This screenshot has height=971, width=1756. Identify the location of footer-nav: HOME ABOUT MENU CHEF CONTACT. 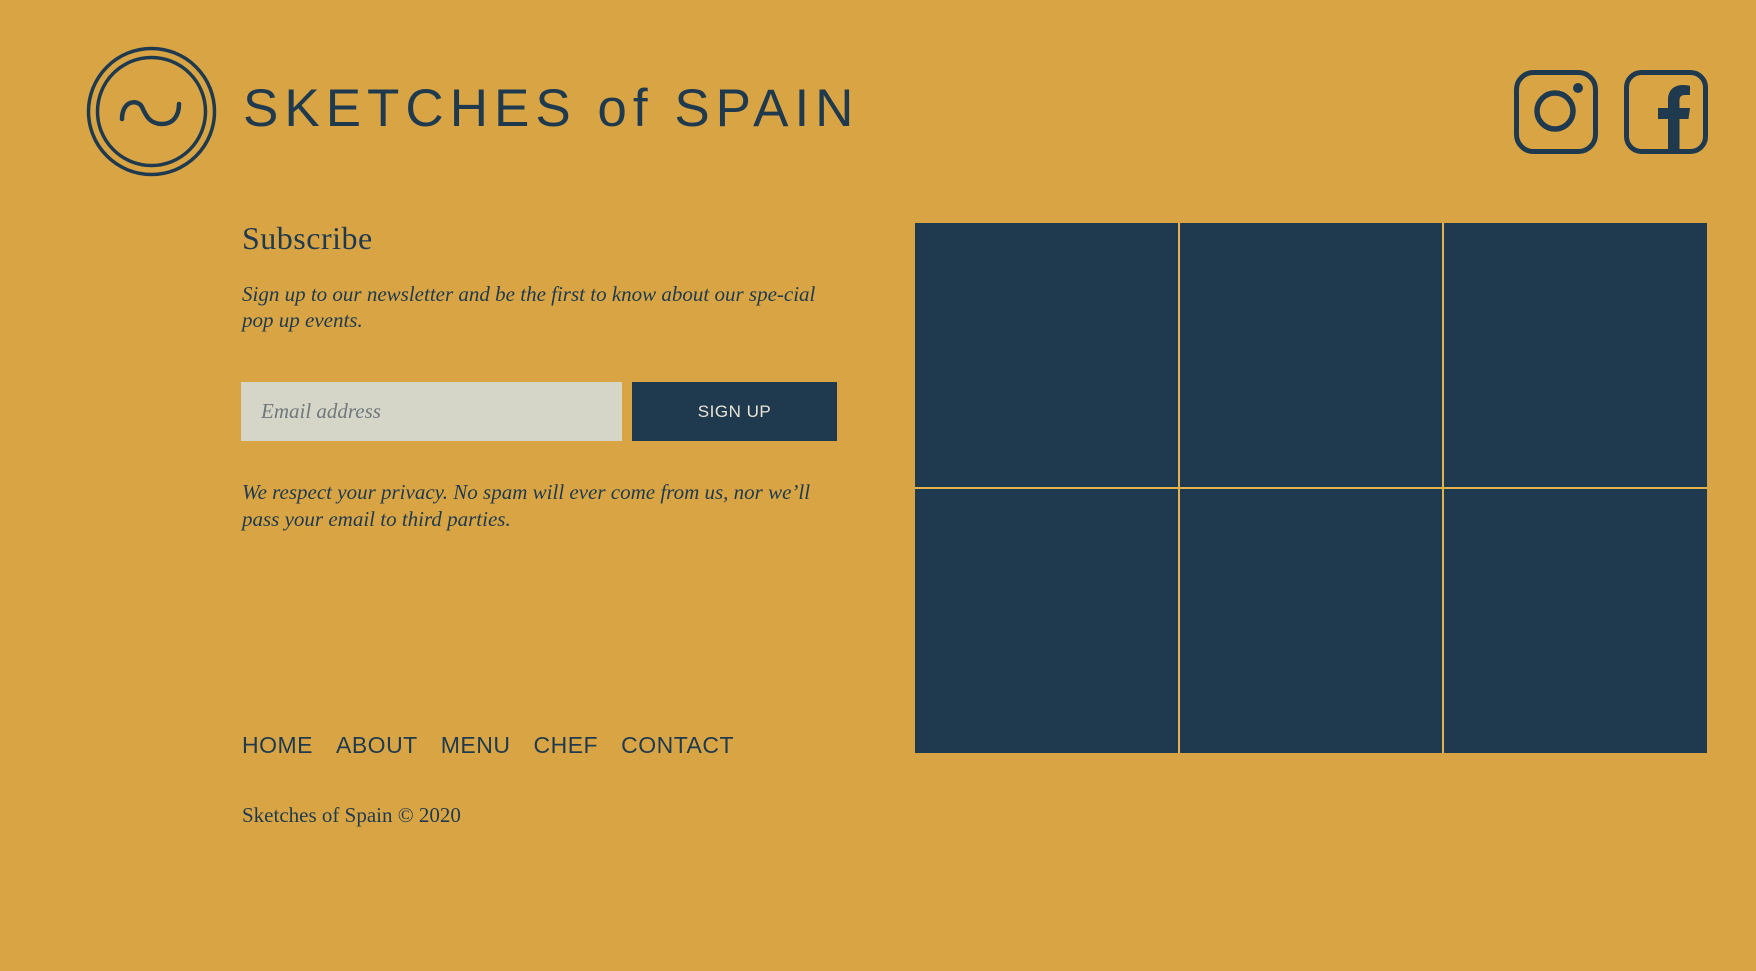
(499, 745).